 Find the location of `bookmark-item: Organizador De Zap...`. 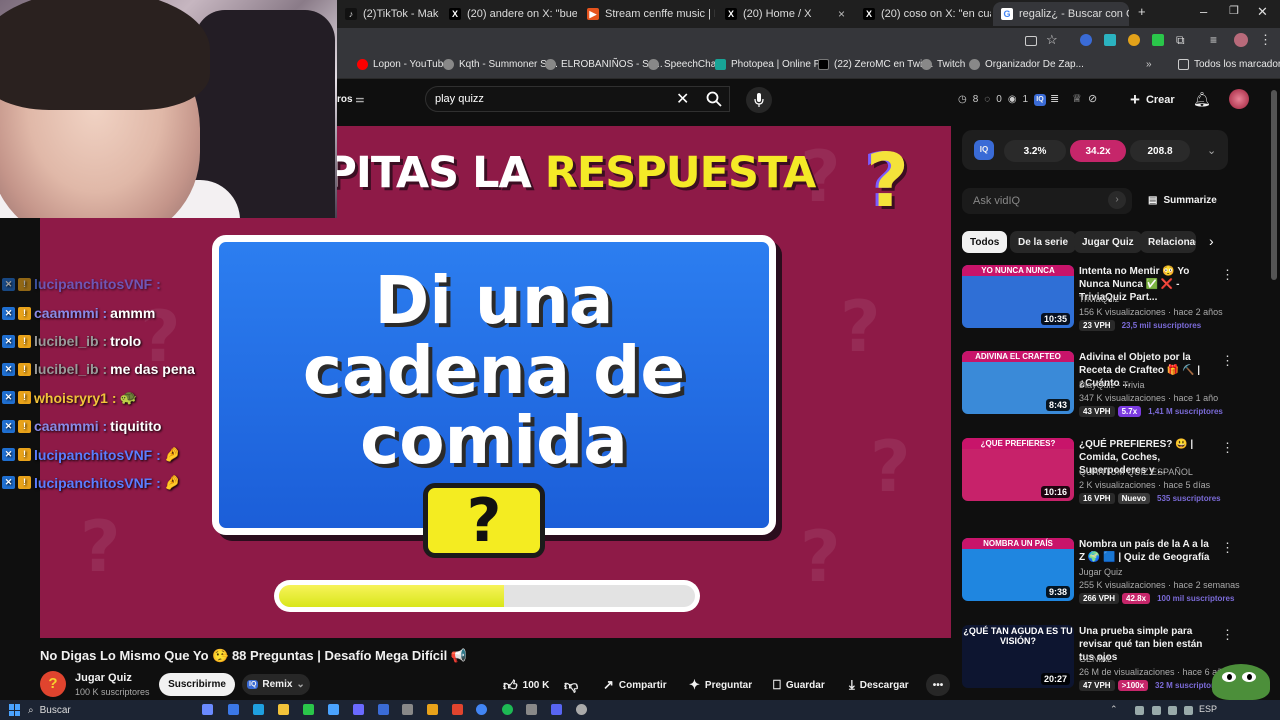

bookmark-item: Organizador De Zap... is located at coordinates (1026, 64).